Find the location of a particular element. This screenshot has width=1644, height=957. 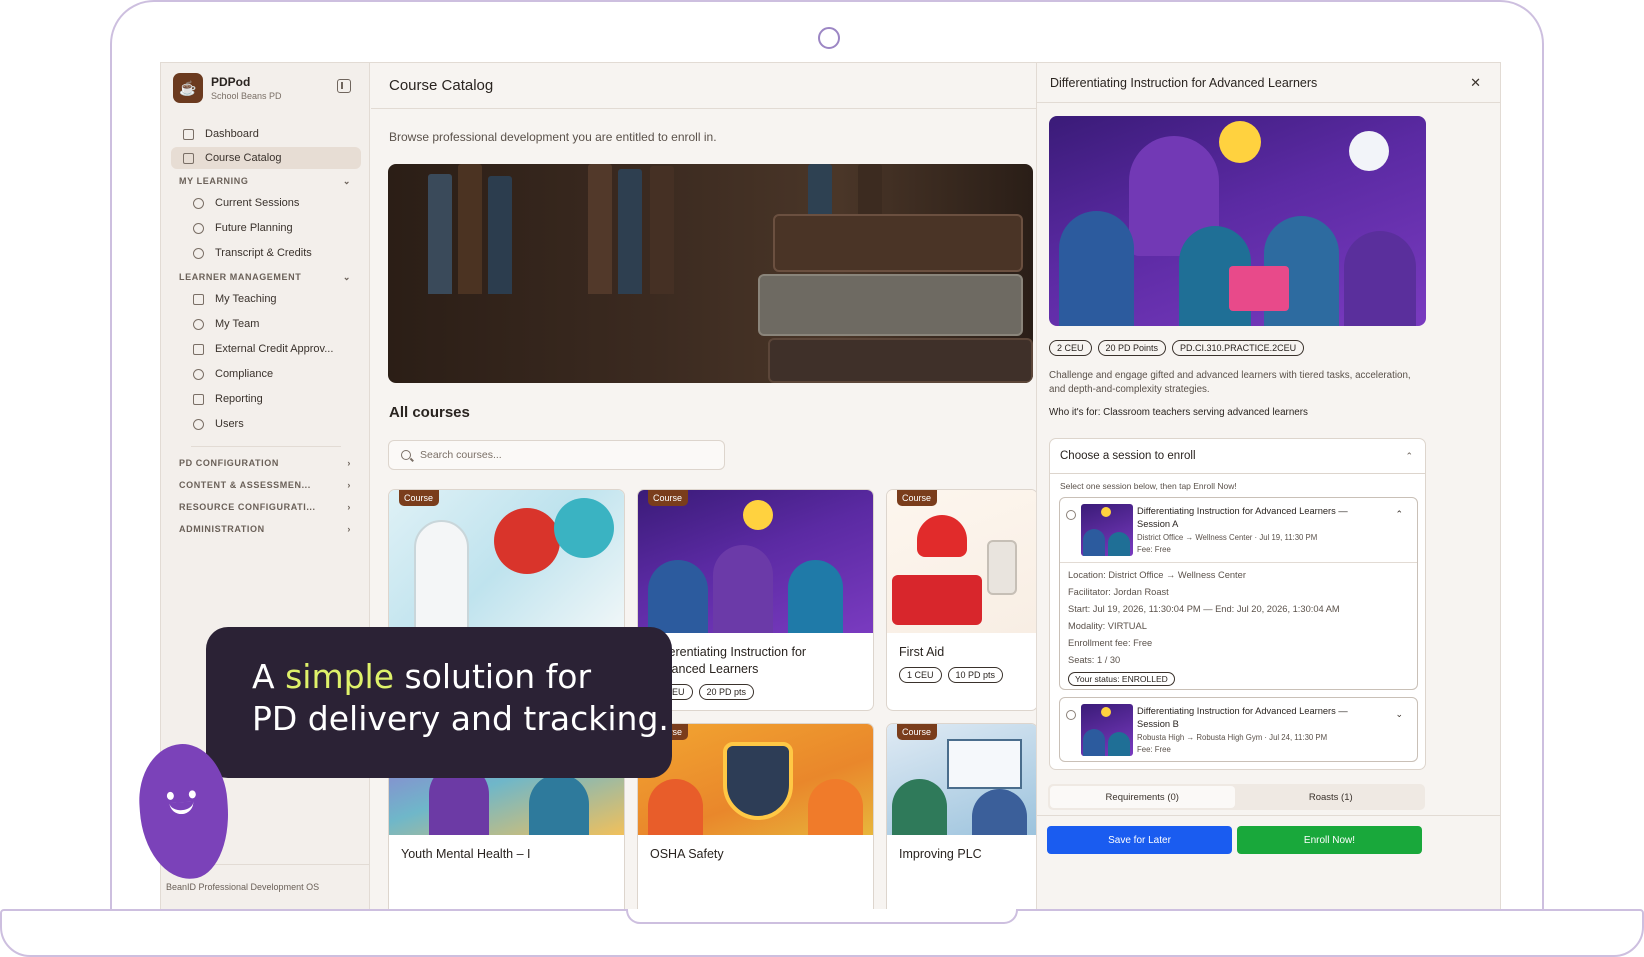

session-thumbnail is located at coordinates (1107, 730).